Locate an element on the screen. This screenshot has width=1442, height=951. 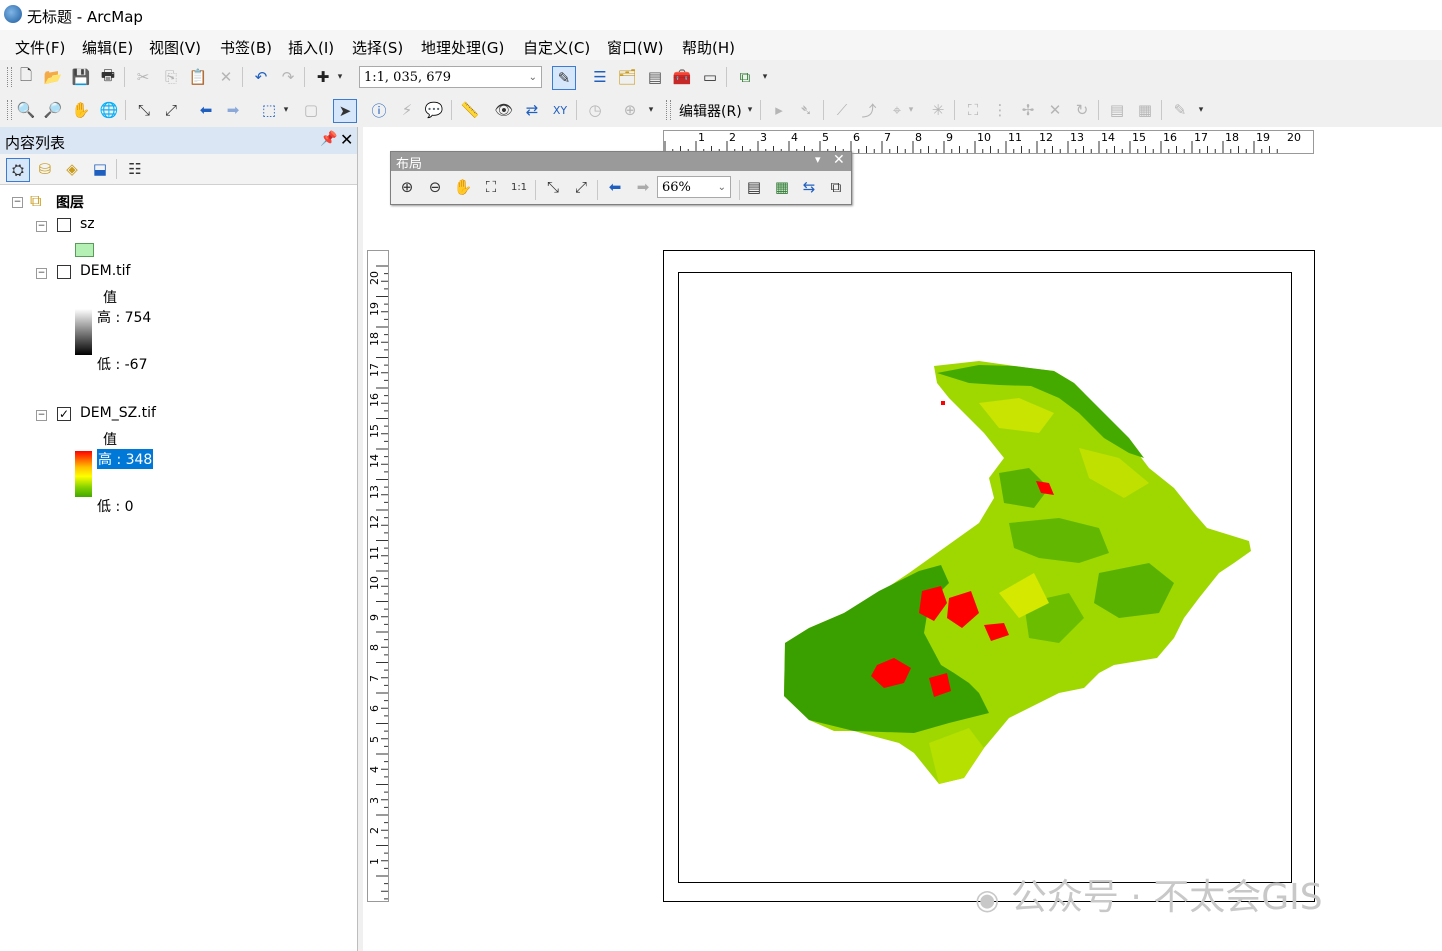
layer-dem-sz-collapse-icon: − is located at coordinates (41, 415).